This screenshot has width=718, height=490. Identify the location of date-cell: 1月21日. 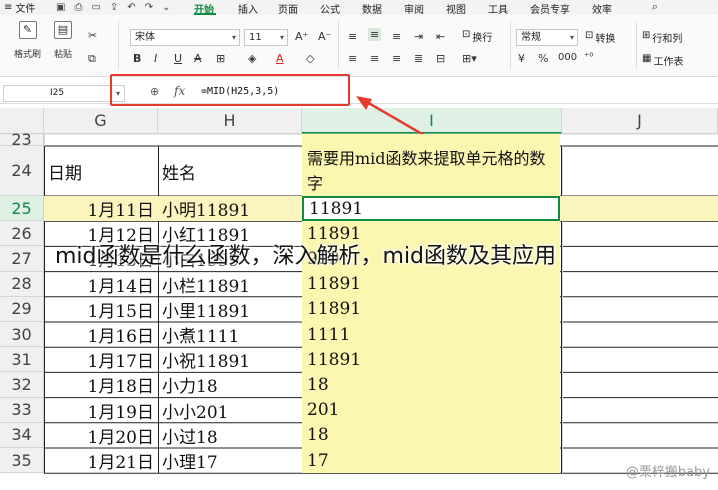
(101, 460).